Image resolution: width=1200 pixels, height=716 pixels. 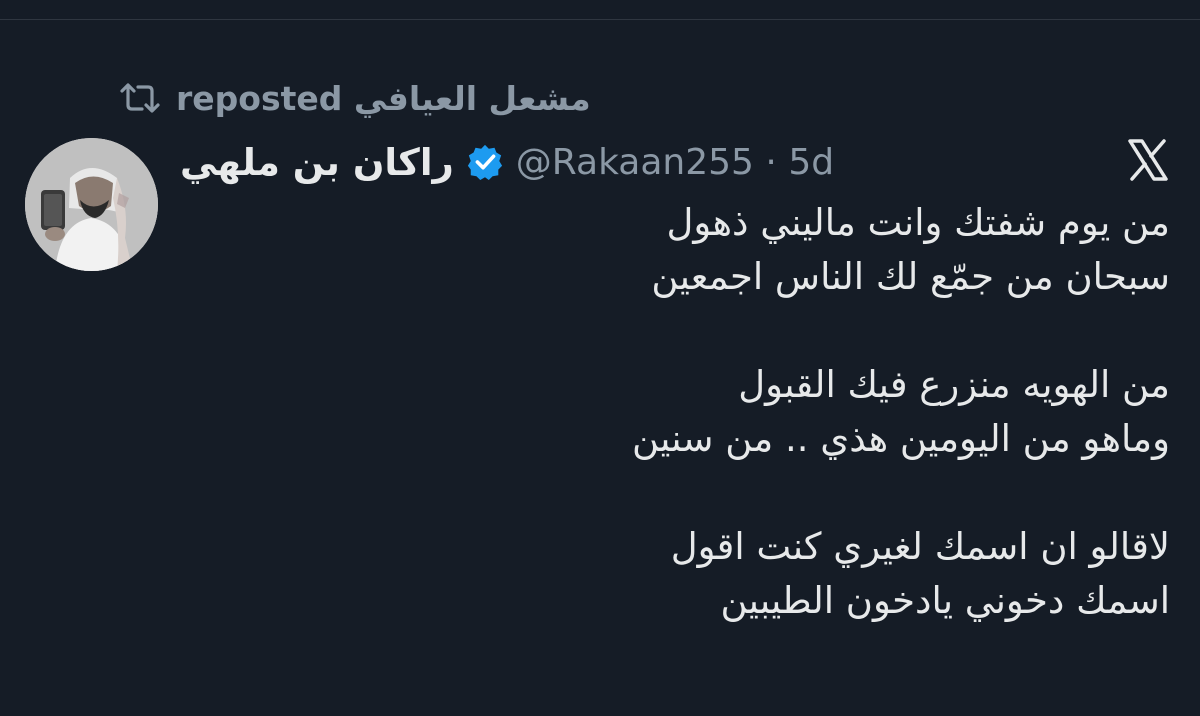 I want to click on reposter-name: مشعل العيافي, so click(x=472, y=98).